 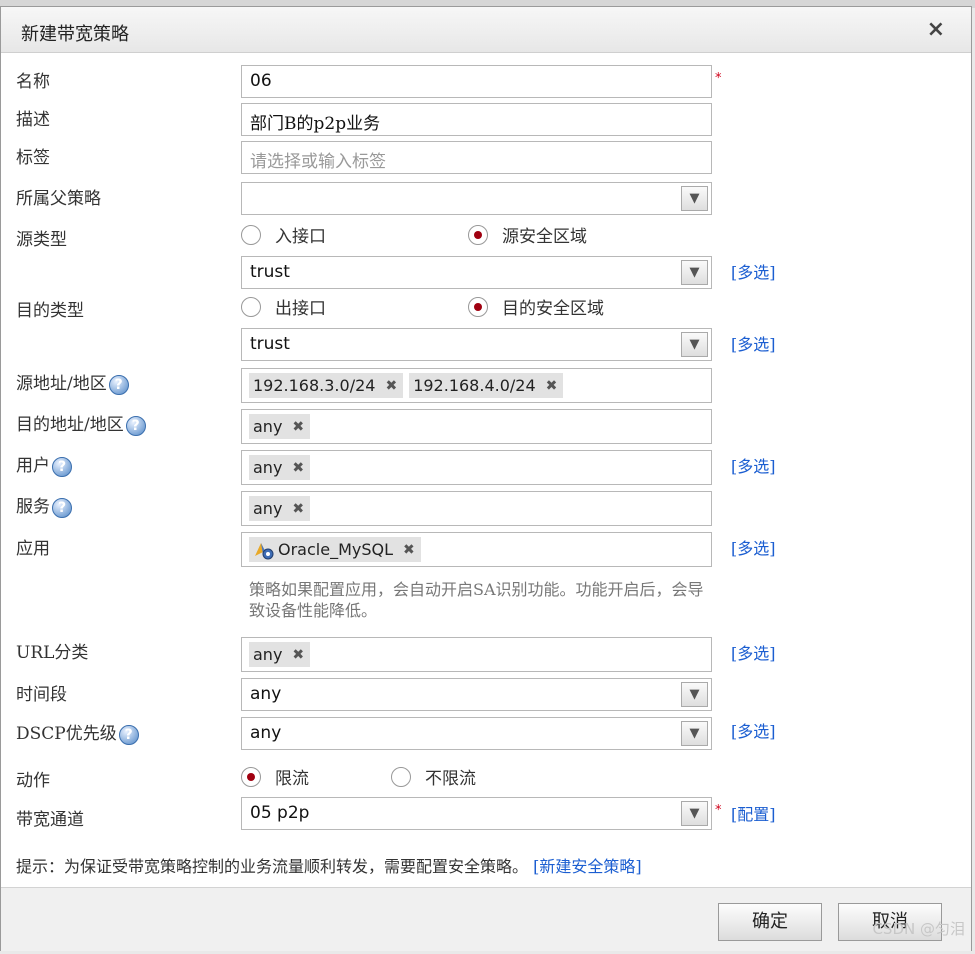 I want to click on service-tag-text: any, so click(x=268, y=508).